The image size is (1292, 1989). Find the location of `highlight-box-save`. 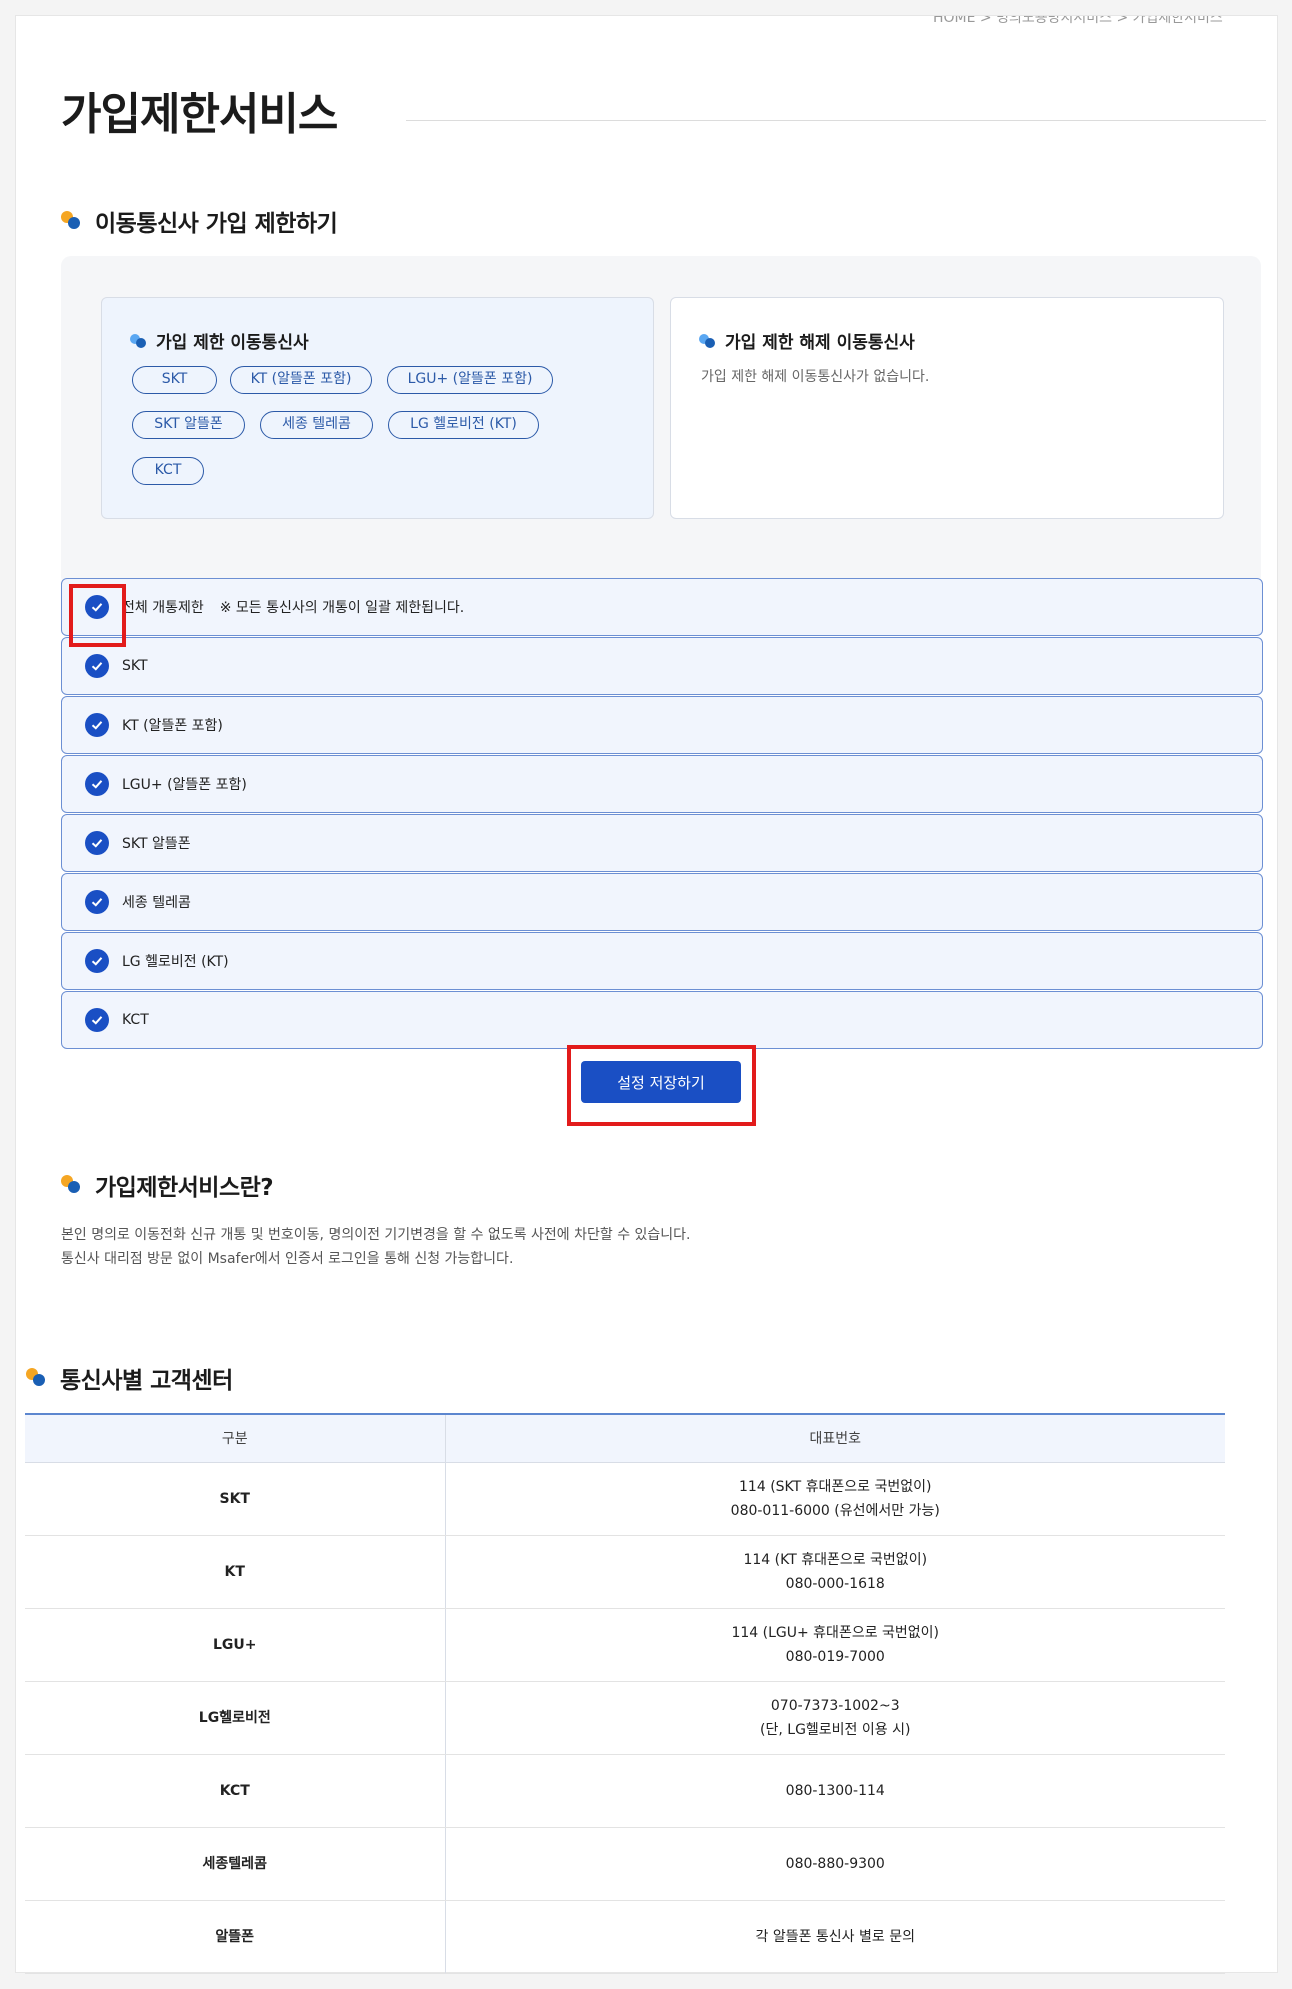

highlight-box-save is located at coordinates (661, 1085).